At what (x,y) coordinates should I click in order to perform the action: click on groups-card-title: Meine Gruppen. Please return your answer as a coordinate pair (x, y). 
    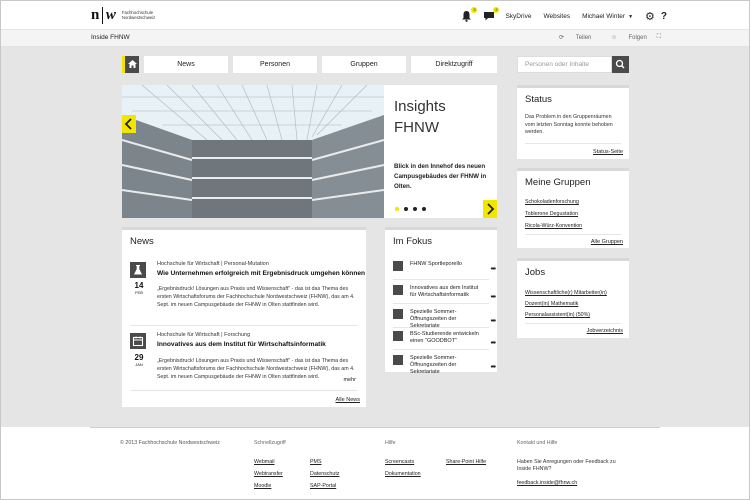
    Looking at the image, I should click on (558, 182).